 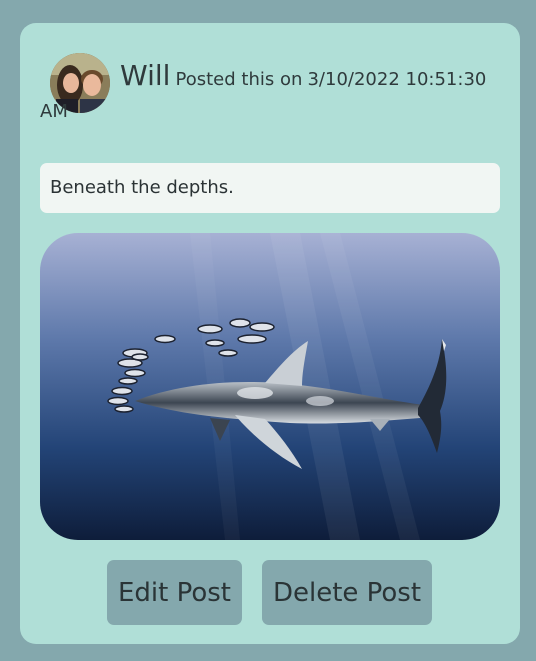 I want to click on username: Will, so click(x=145, y=75).